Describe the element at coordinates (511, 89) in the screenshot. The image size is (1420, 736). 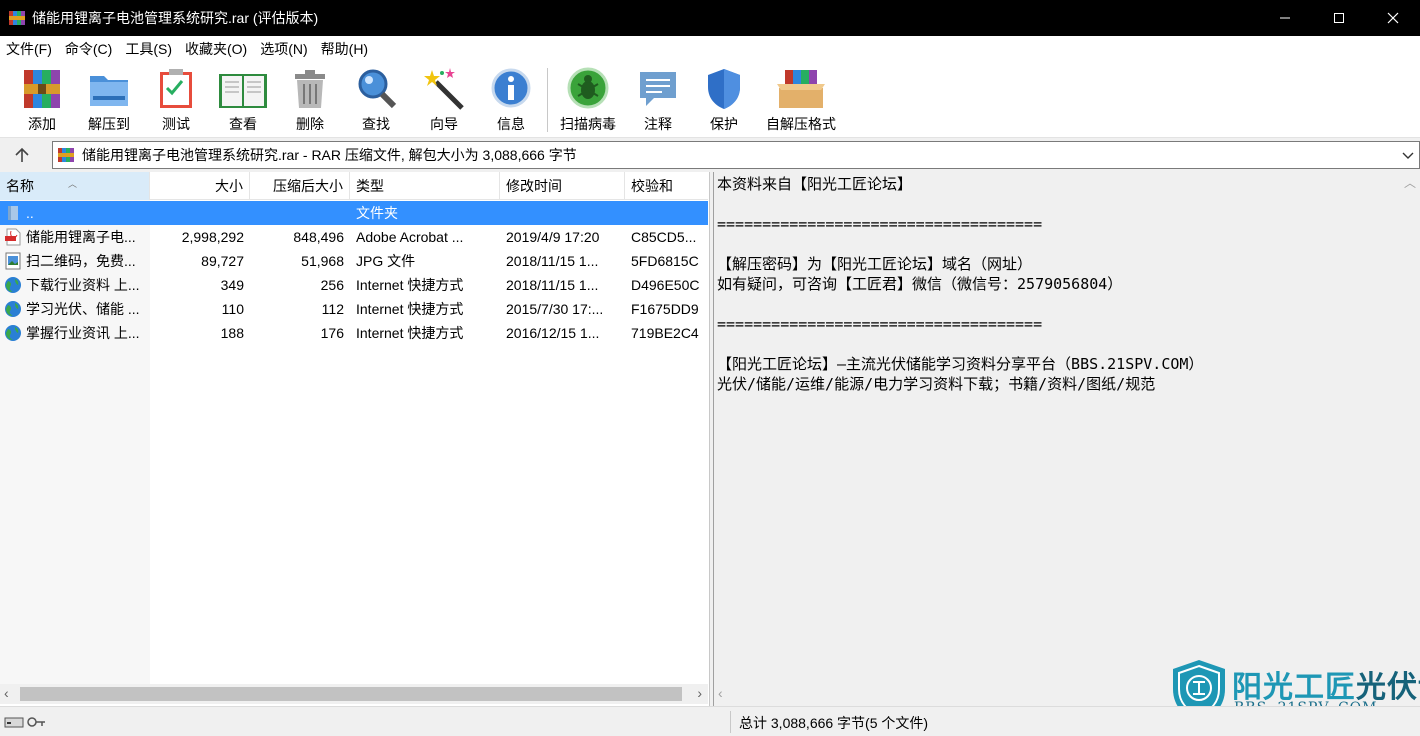
I see `info-icon` at that location.